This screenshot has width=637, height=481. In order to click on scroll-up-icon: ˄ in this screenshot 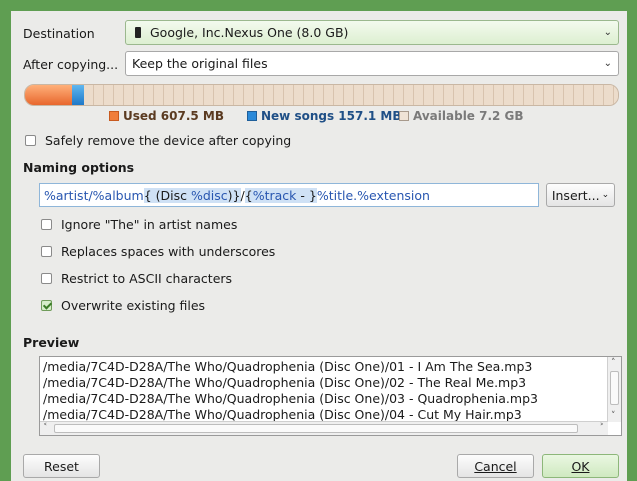, I will do `click(613, 363)`.